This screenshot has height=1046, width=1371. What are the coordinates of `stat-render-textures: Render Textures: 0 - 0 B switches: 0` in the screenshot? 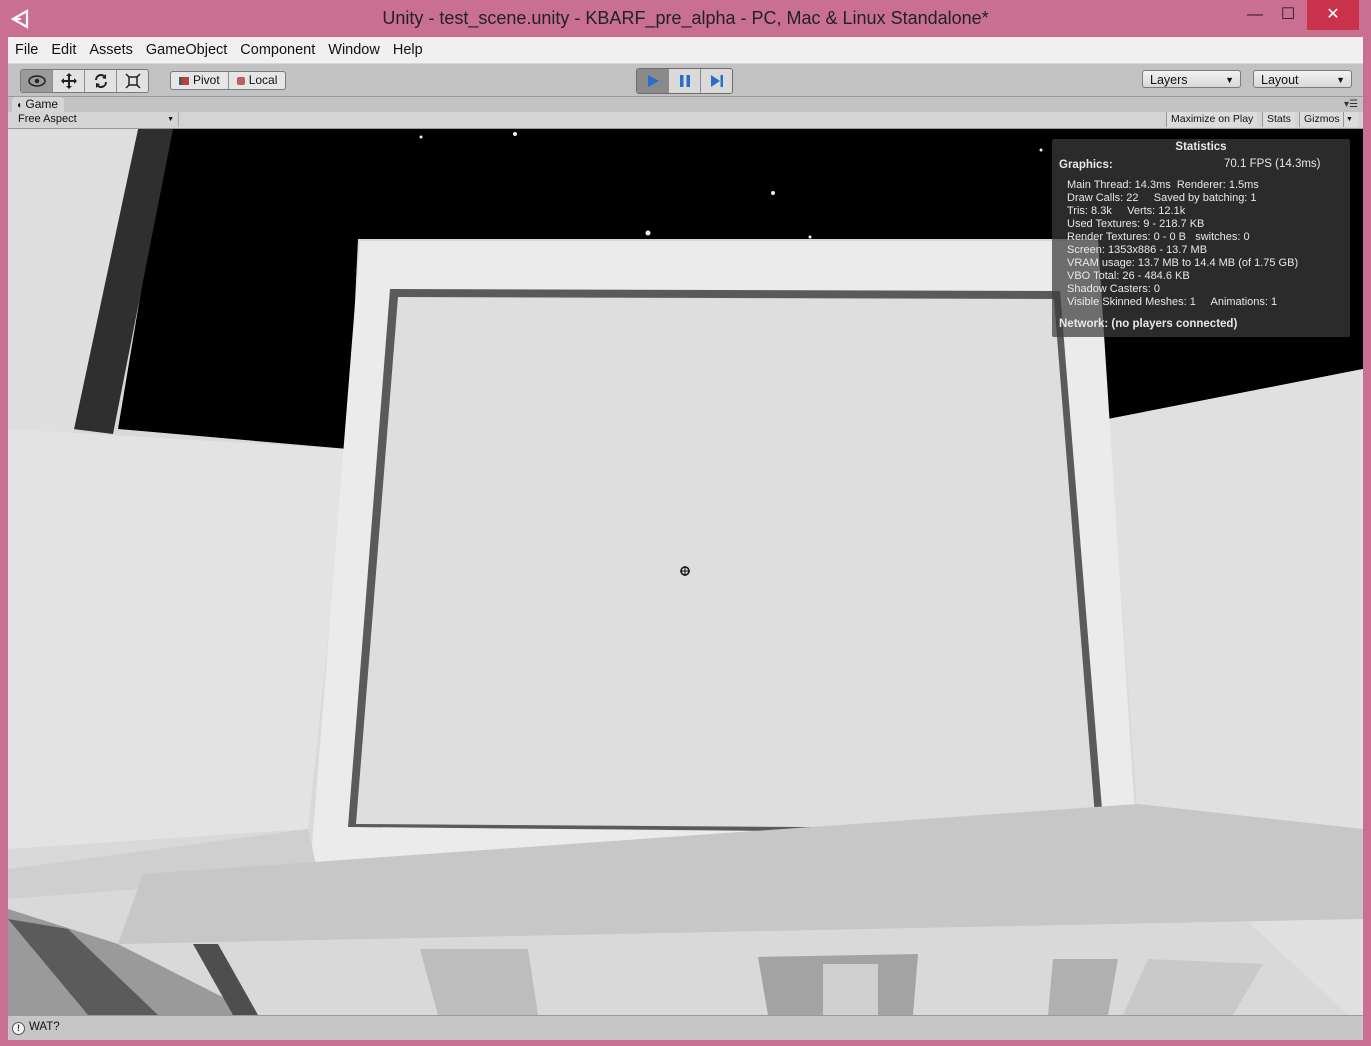 It's located at (1158, 237).